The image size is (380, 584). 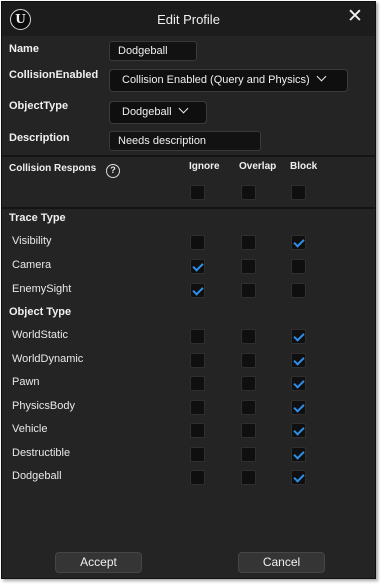 What do you see at coordinates (48, 358) in the screenshot?
I see `channel-name: WorldDynamic` at bounding box center [48, 358].